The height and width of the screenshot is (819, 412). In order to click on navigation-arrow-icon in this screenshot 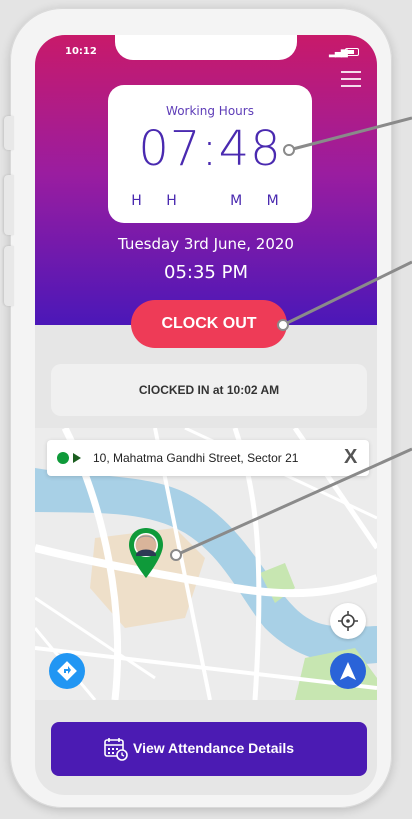, I will do `click(348, 671)`.